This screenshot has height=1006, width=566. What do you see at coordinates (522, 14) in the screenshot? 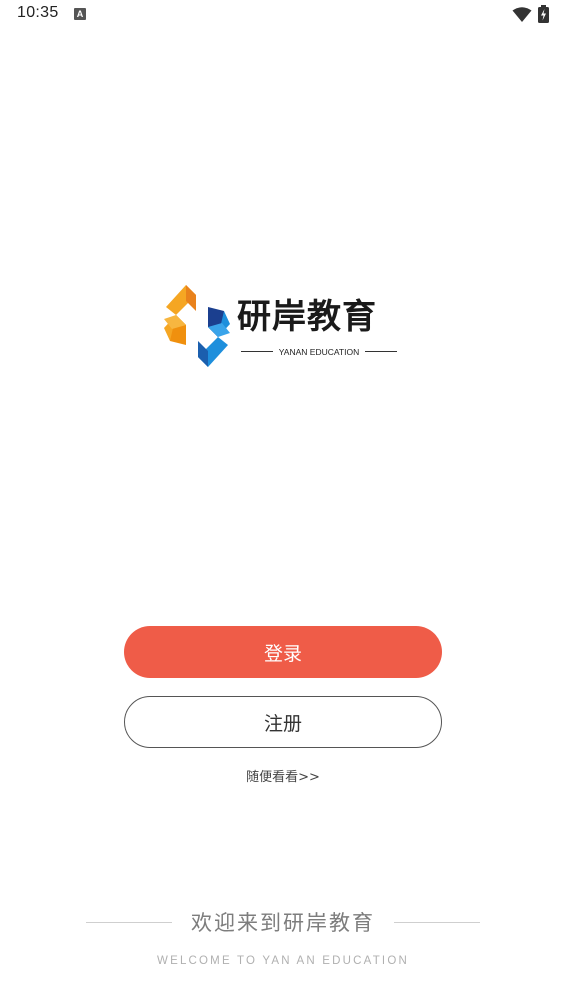
I see `wifi-icon` at bounding box center [522, 14].